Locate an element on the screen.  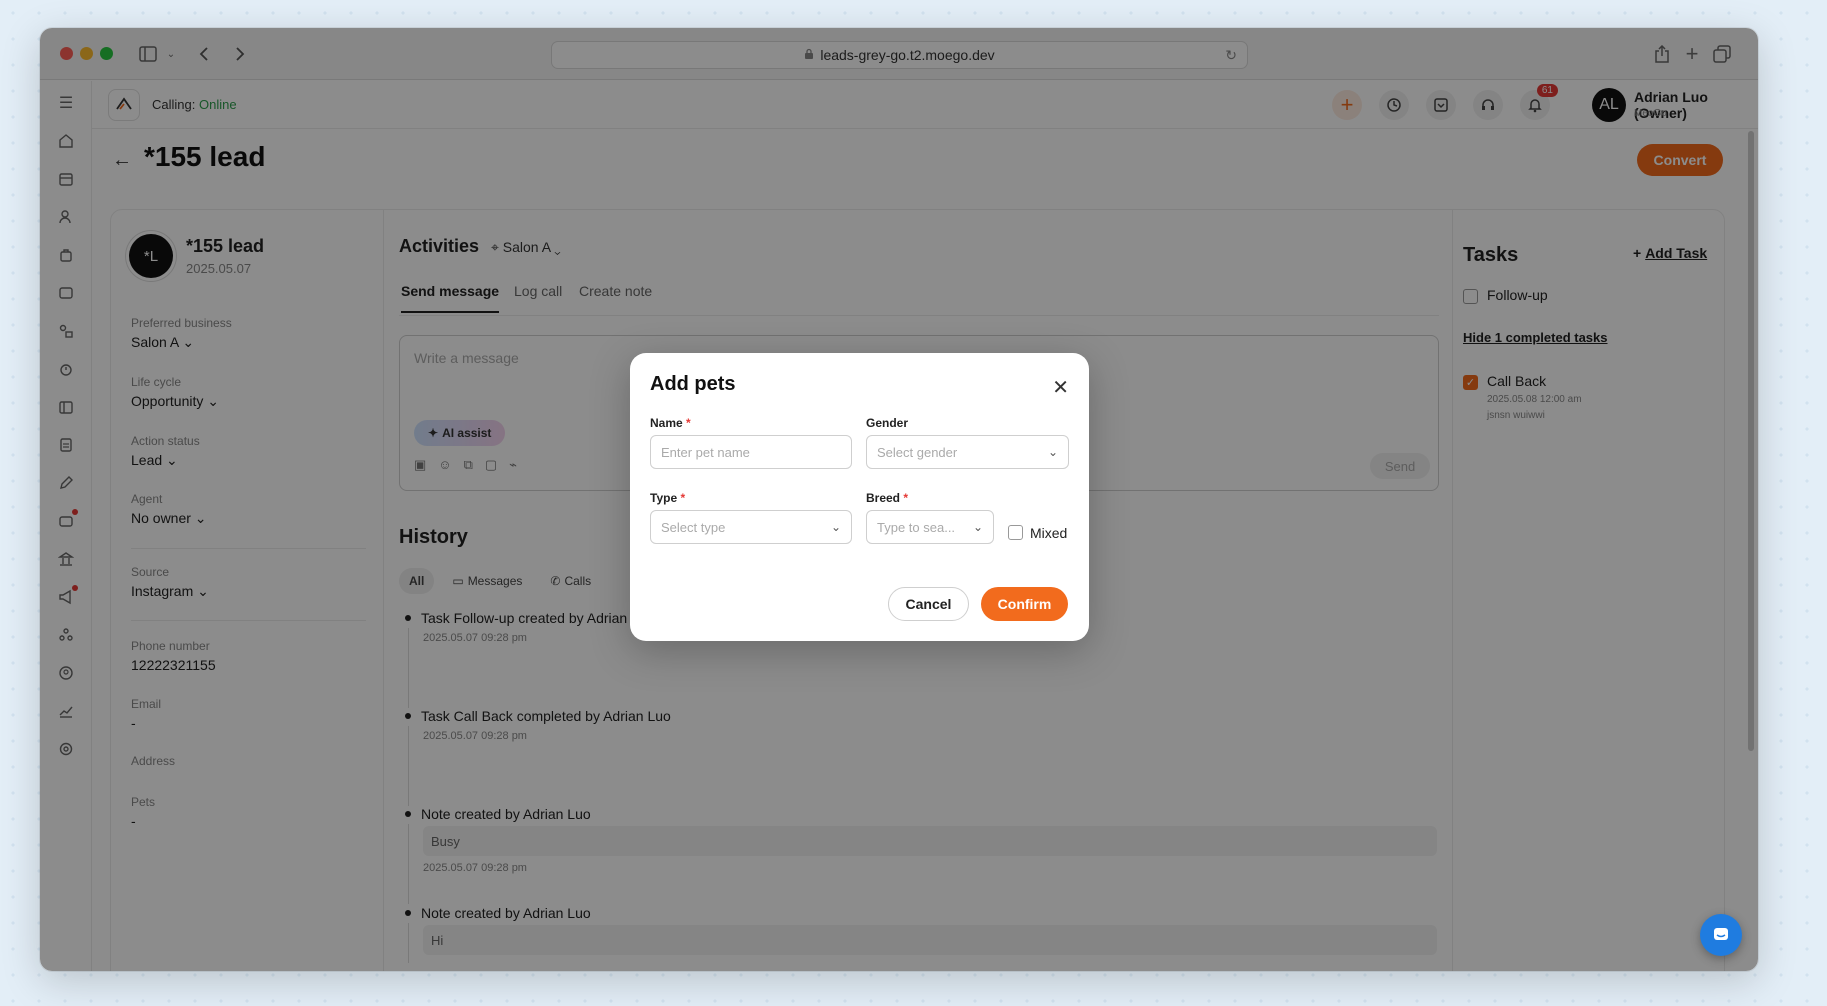
breed-select: Type to sea... ⌄ is located at coordinates (930, 527).